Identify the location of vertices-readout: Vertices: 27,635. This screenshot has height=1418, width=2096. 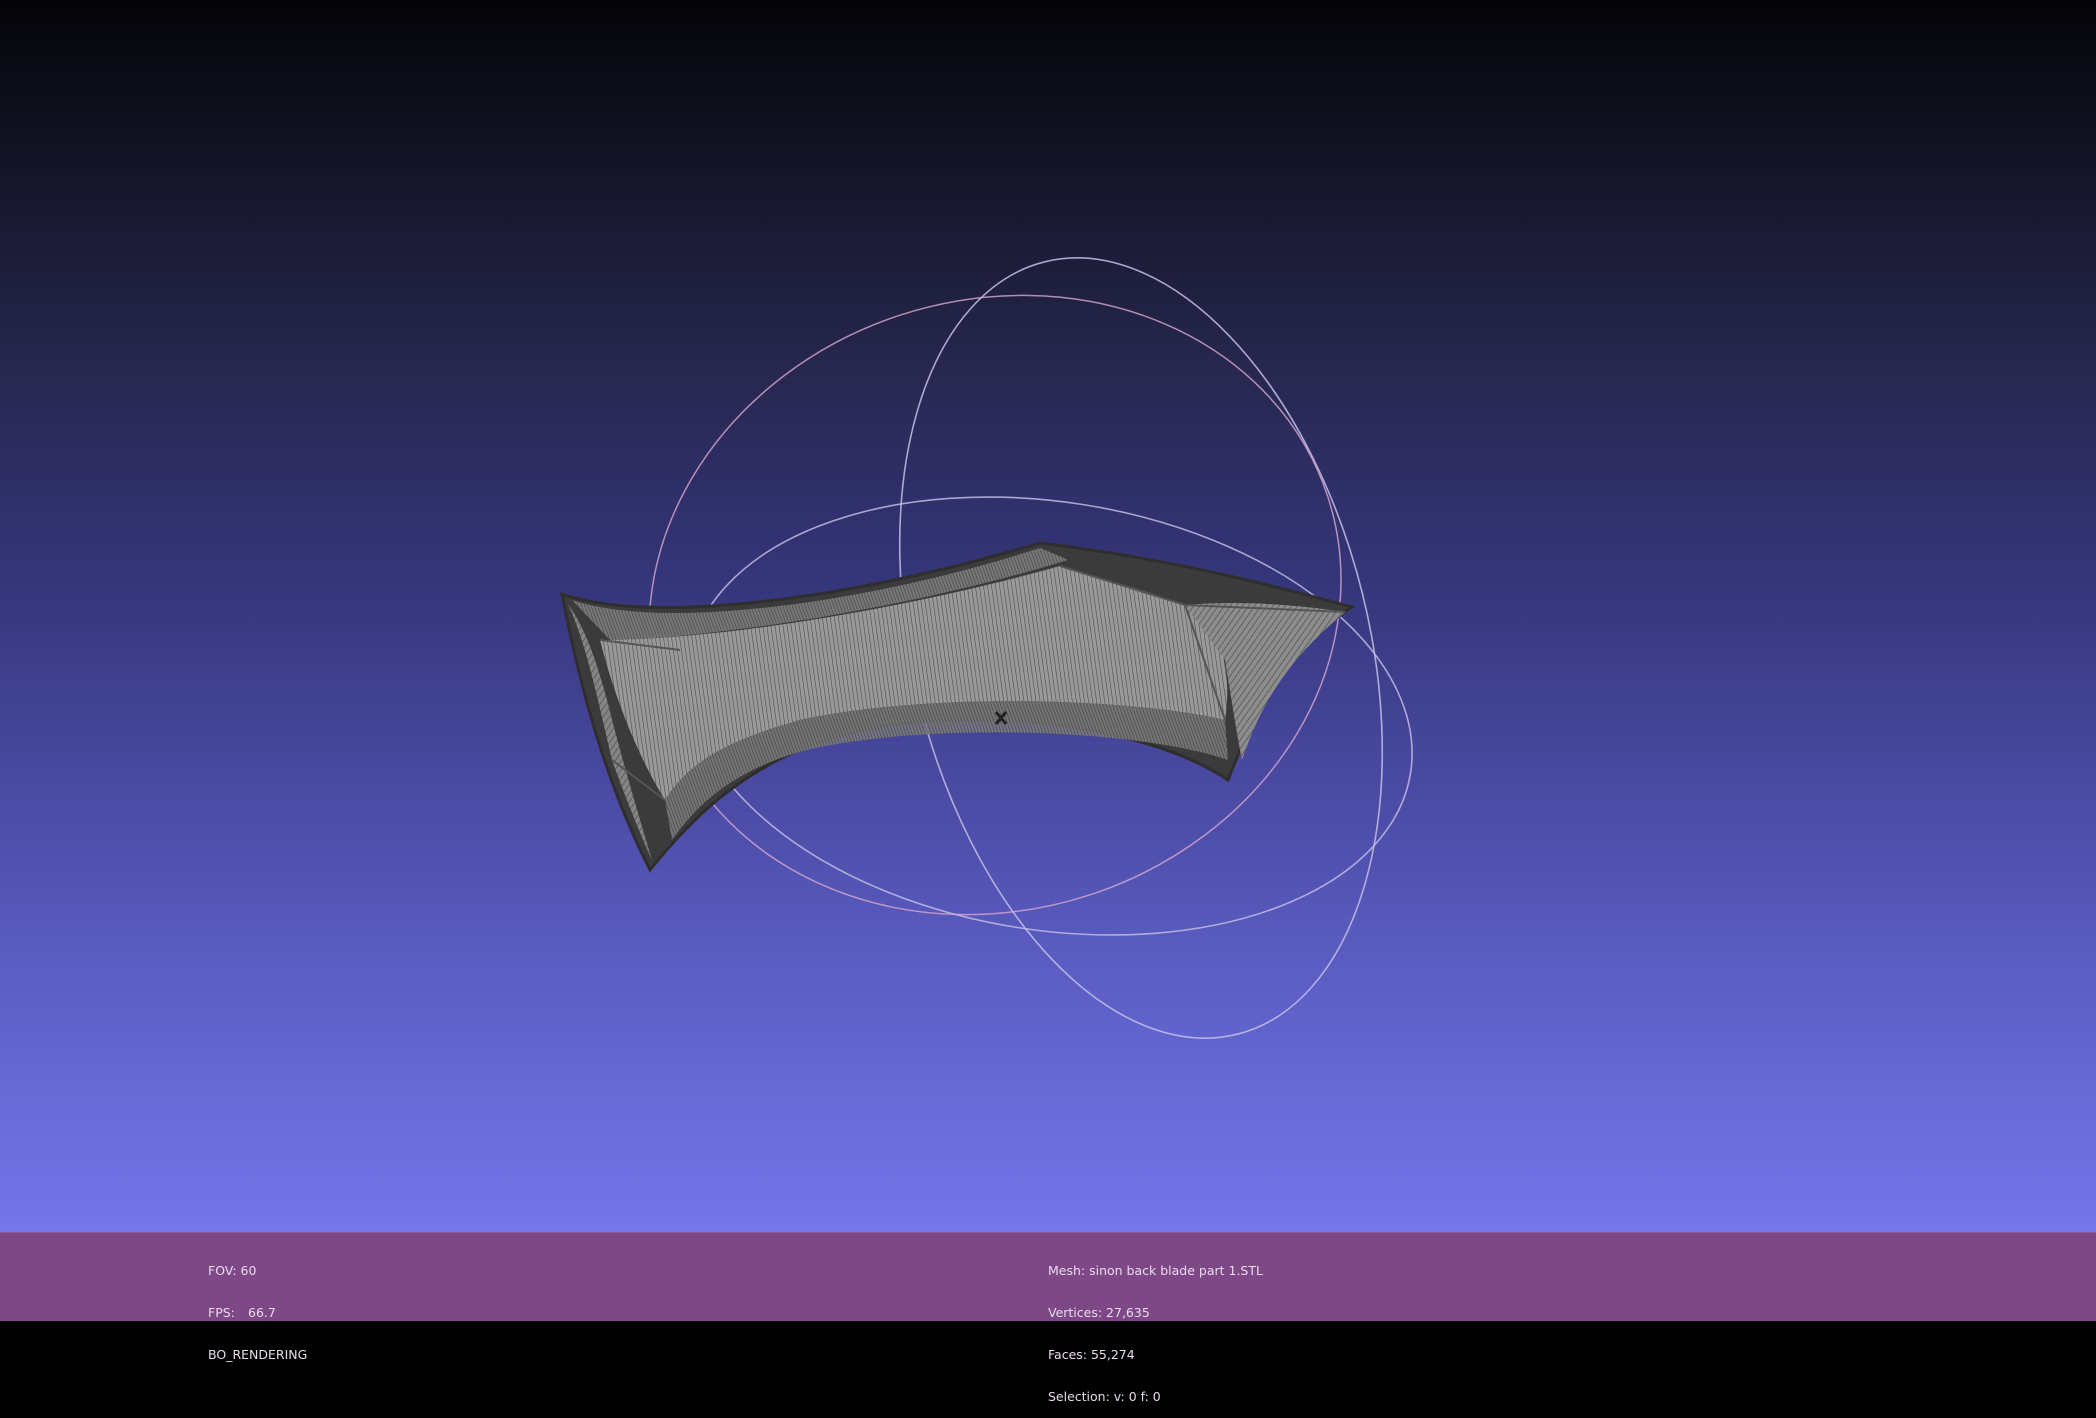
(1099, 1312).